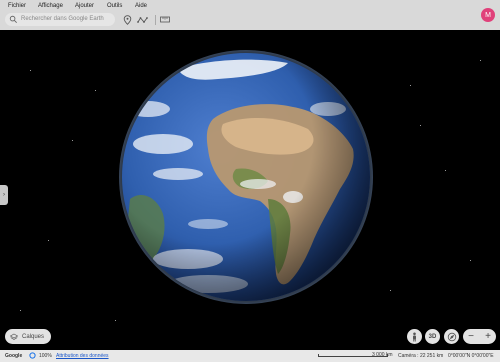 The width and height of the screenshot is (500, 362). I want to click on zoom-control: − +, so click(479, 336).